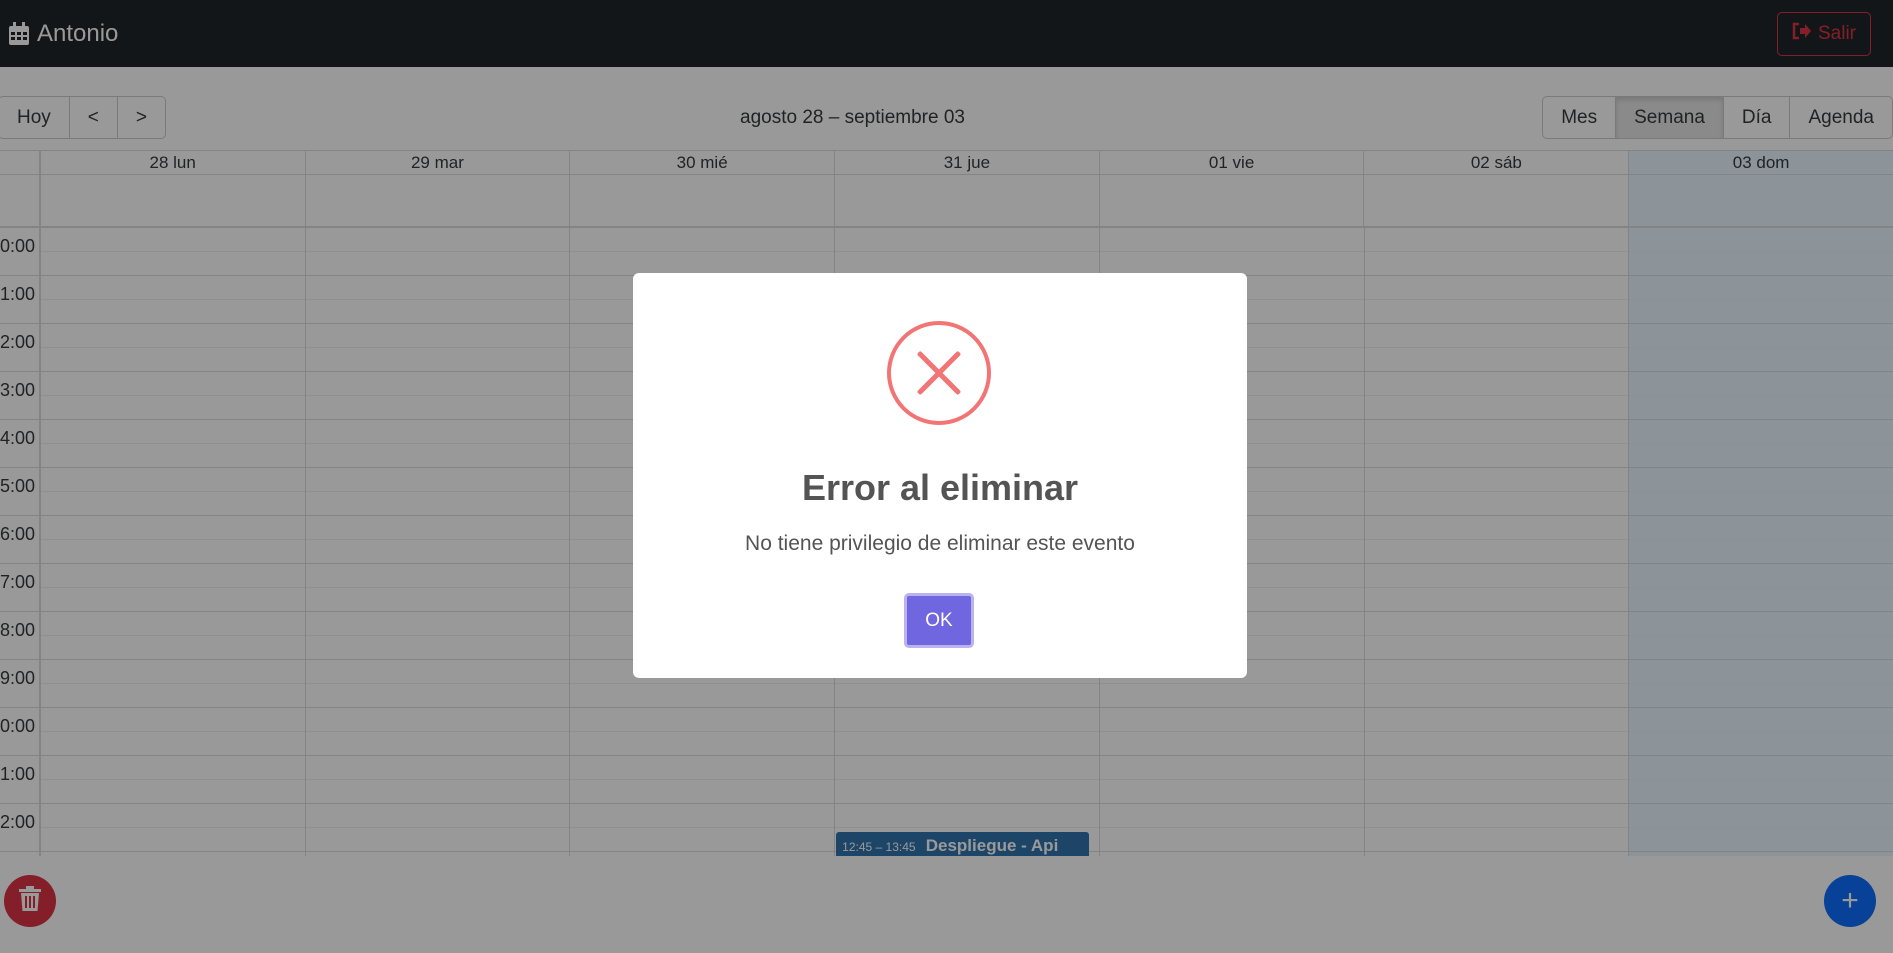 The height and width of the screenshot is (953, 1893). I want to click on ok-button: OK, so click(939, 620).